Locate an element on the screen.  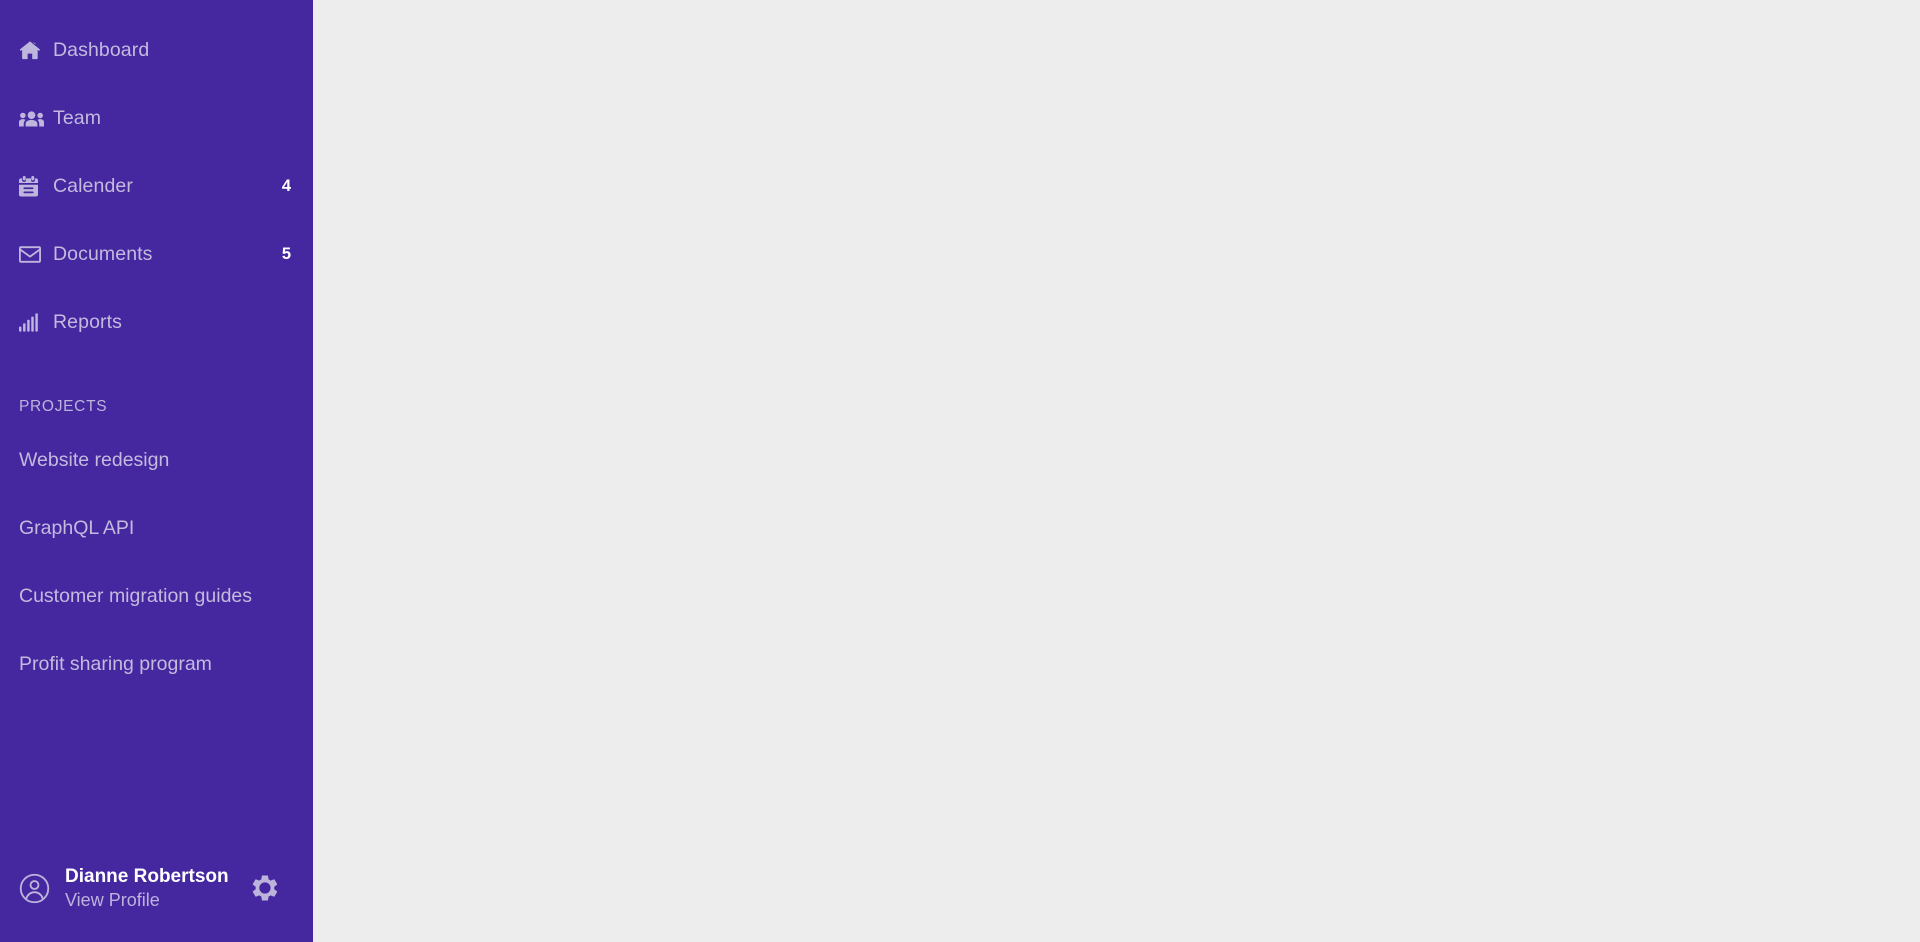
sidebar-item-badge: 4 is located at coordinates (286, 185).